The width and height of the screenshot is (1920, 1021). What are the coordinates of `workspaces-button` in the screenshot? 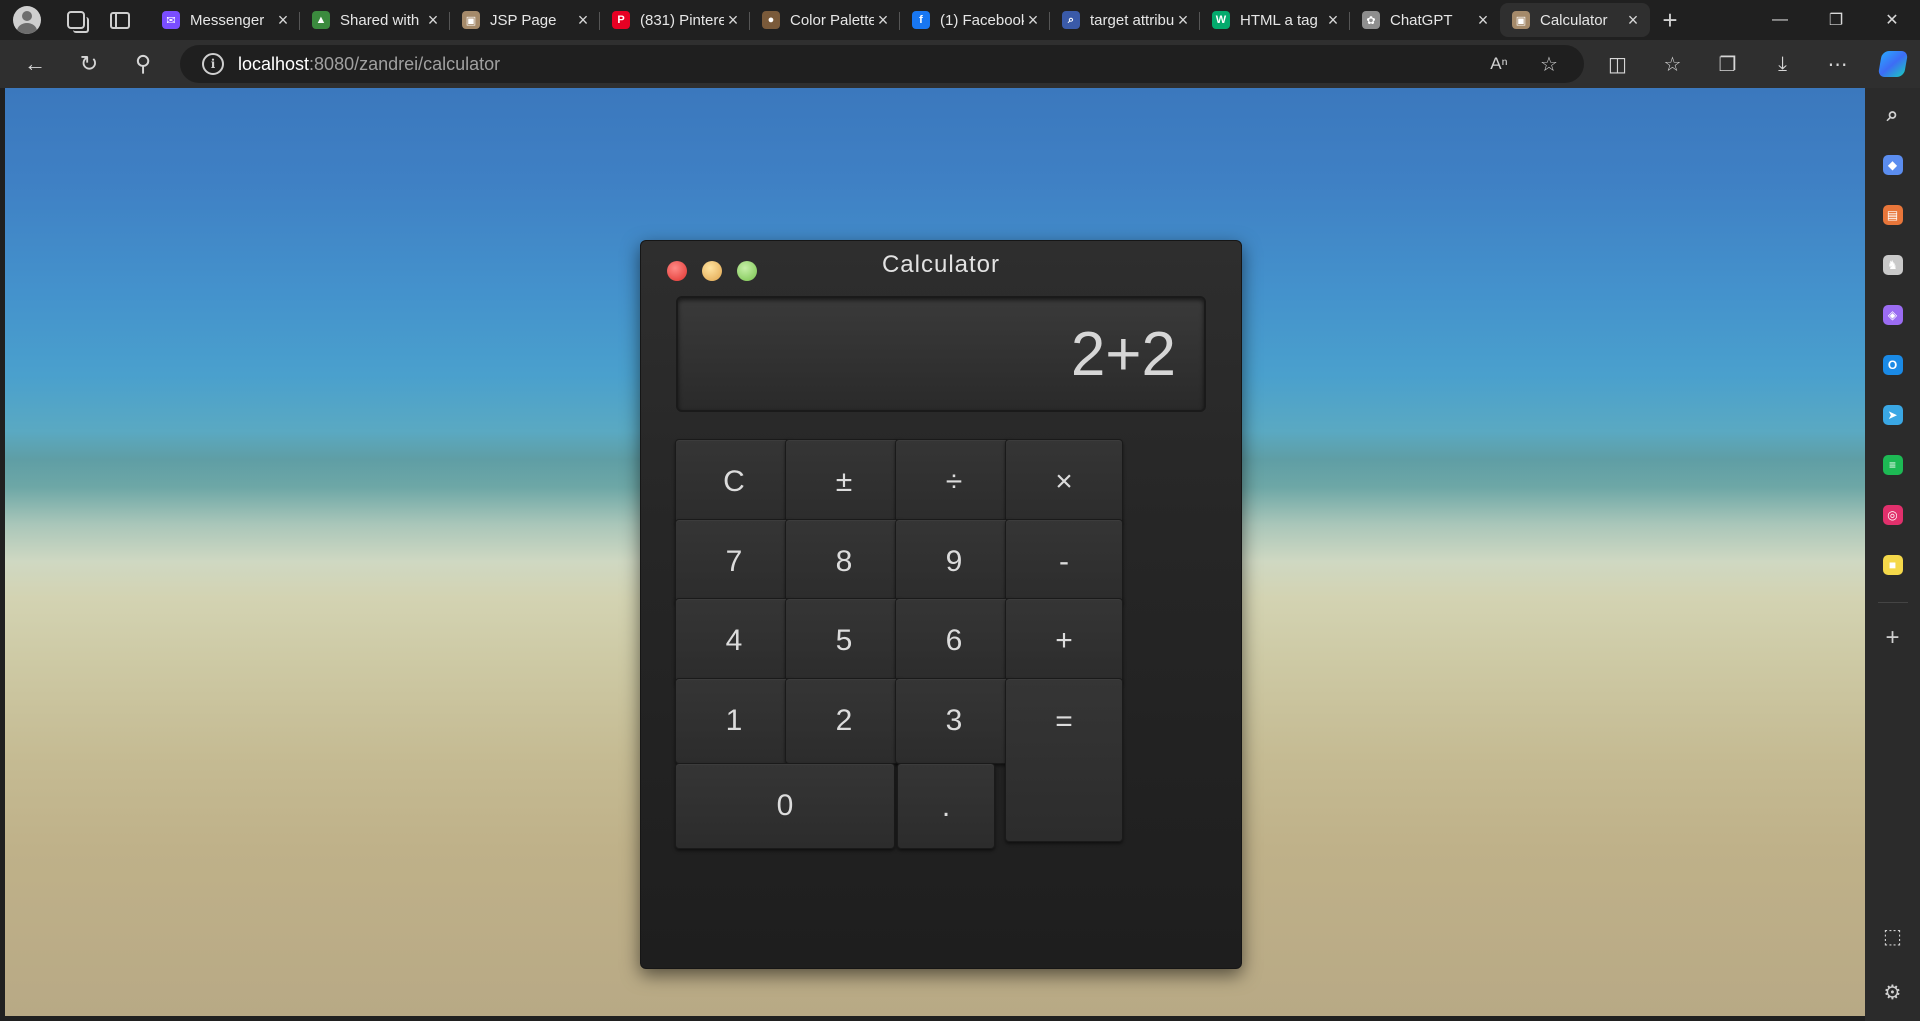 It's located at (76, 20).